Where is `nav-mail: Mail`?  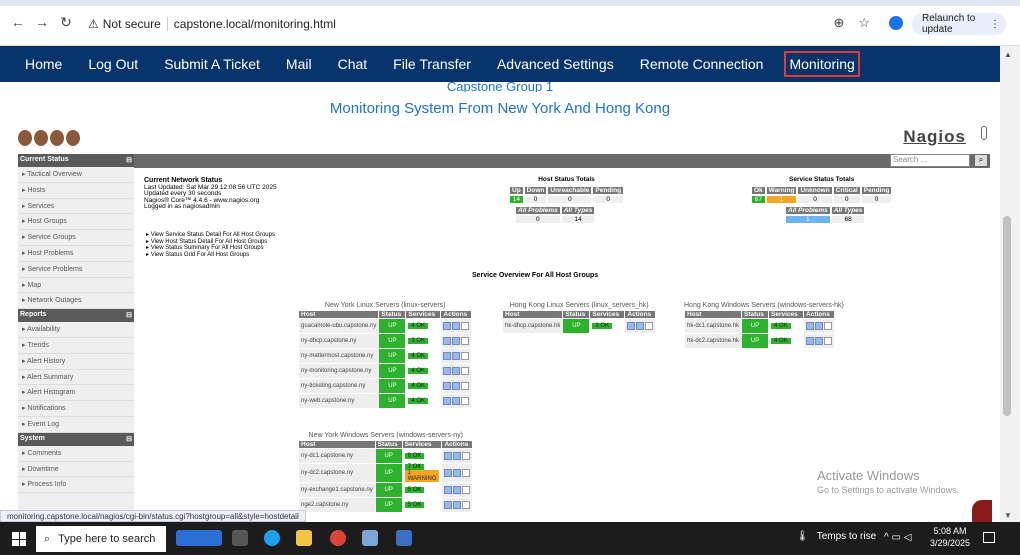
nav-mail: Mail is located at coordinates (299, 64).